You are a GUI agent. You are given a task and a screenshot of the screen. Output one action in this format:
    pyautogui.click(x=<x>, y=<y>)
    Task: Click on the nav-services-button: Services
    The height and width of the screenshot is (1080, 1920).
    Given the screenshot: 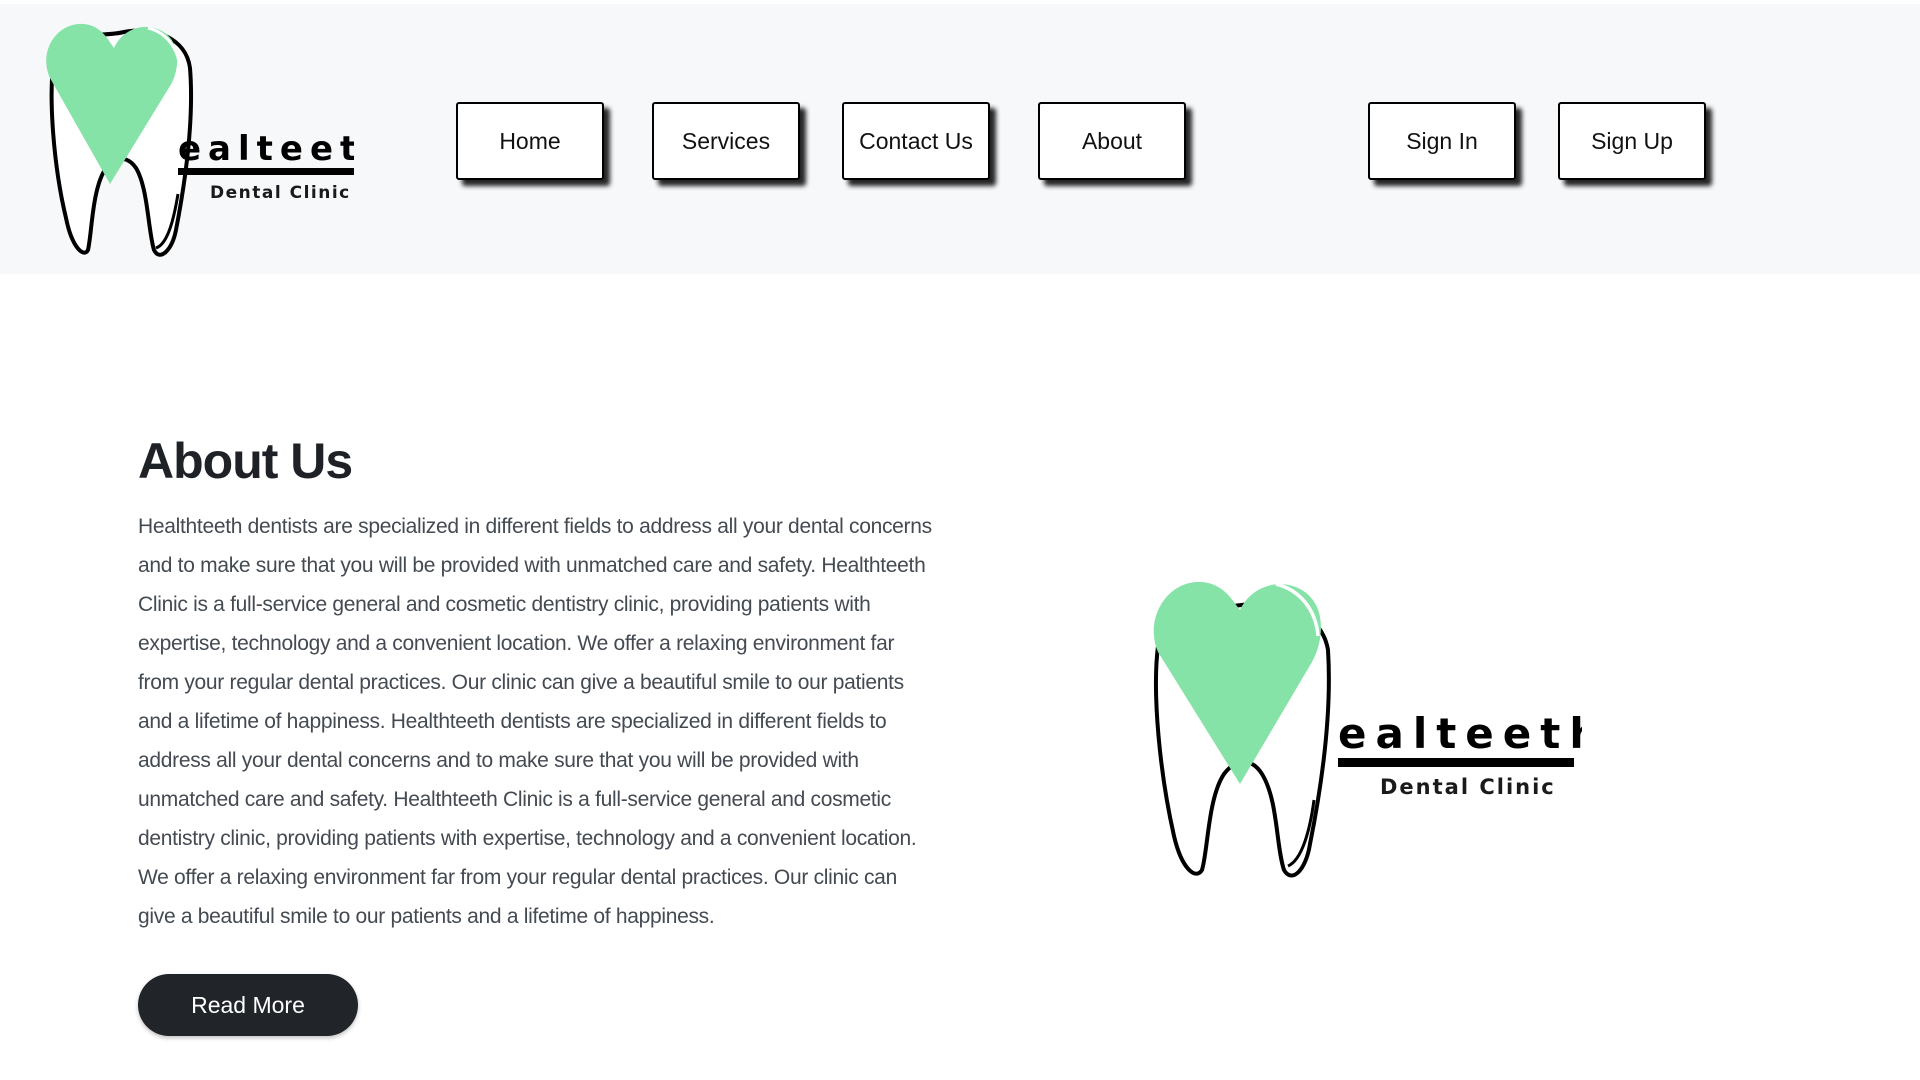 What is the action you would take?
    pyautogui.click(x=726, y=141)
    